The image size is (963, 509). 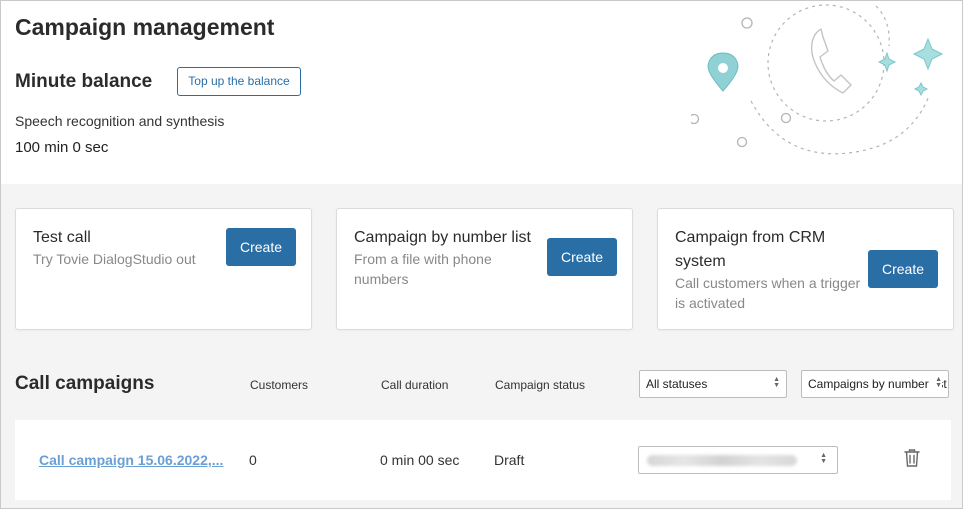 I want to click on phone-location-illustration, so click(x=817, y=79).